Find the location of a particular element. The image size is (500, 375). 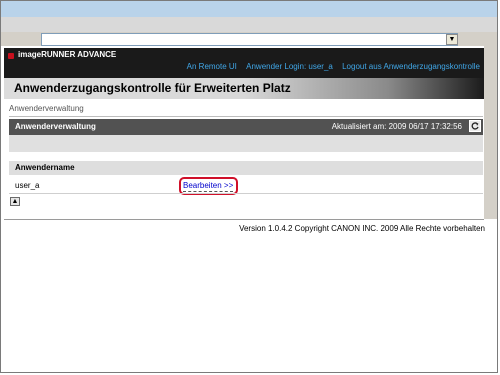

last-updated: Aktualisiert am: 2009 06/17 17:32:56 is located at coordinates (396, 126).